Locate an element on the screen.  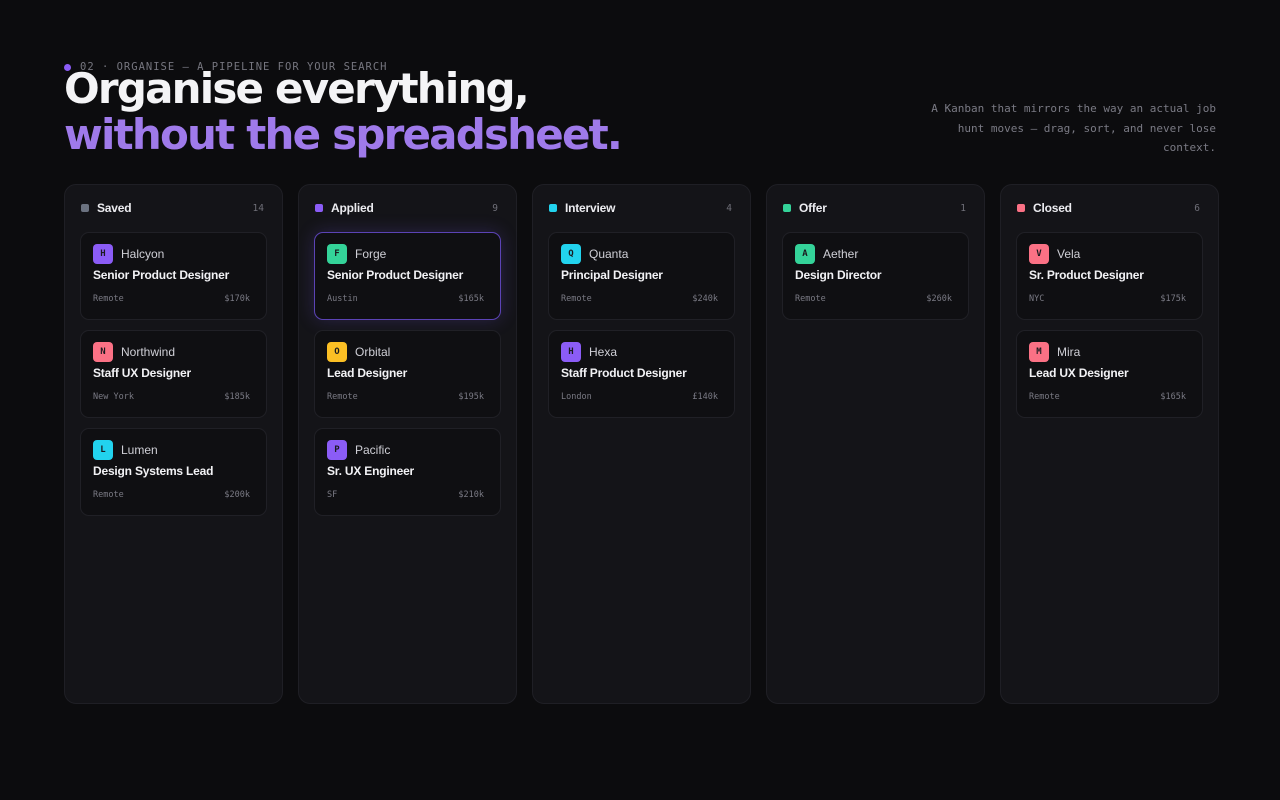
job-salary: £140k is located at coordinates (705, 397).